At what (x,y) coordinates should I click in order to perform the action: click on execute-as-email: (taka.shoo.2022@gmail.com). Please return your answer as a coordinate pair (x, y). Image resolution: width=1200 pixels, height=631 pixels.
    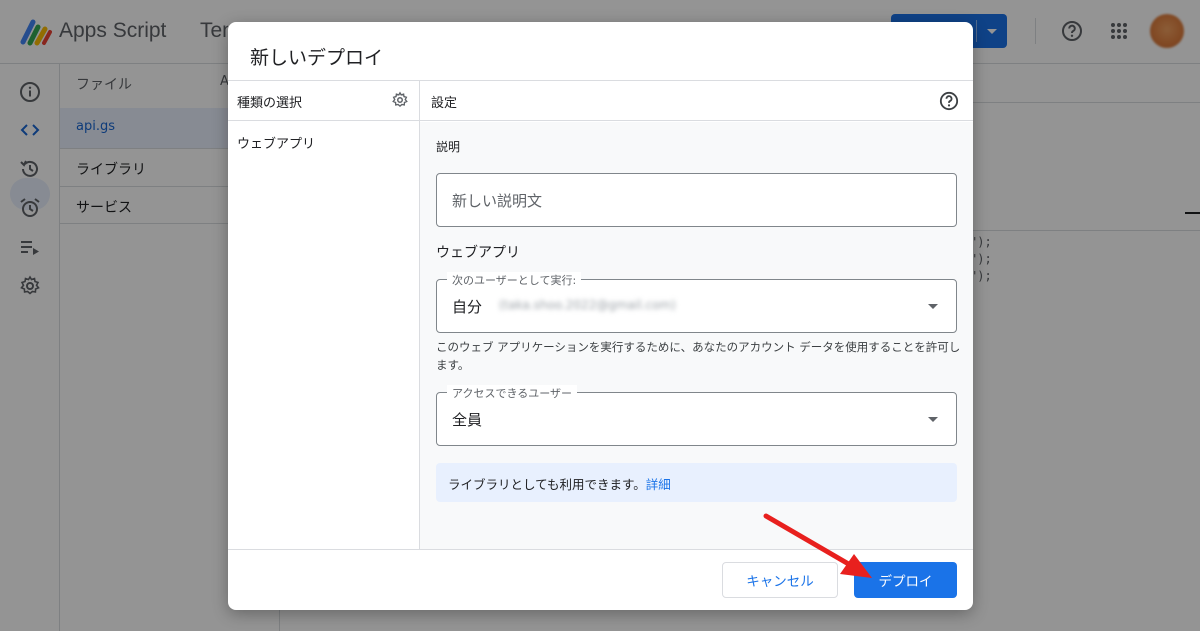
    Looking at the image, I should click on (587, 305).